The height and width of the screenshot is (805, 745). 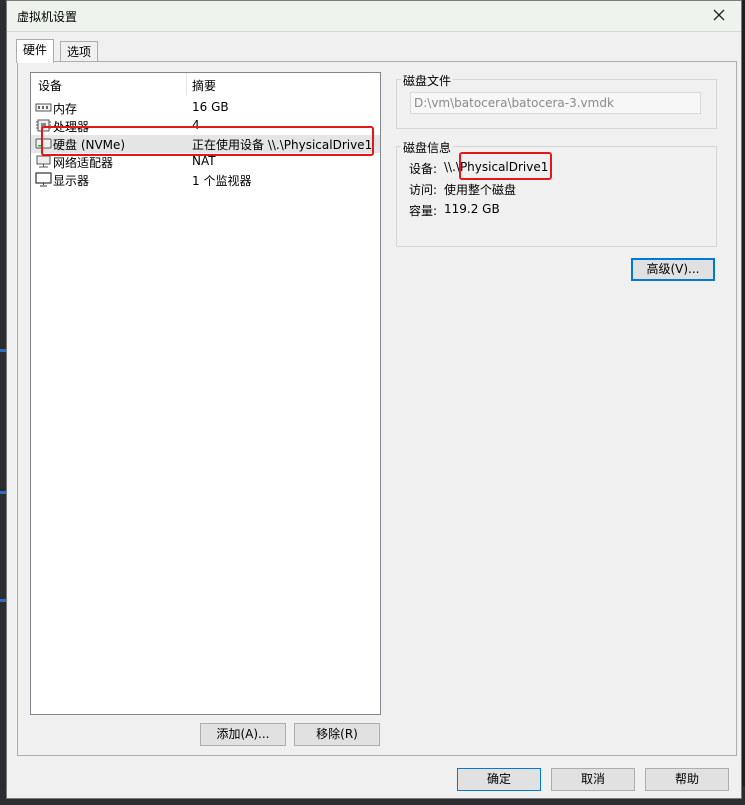 What do you see at coordinates (43, 179) in the screenshot?
I see `display-icon` at bounding box center [43, 179].